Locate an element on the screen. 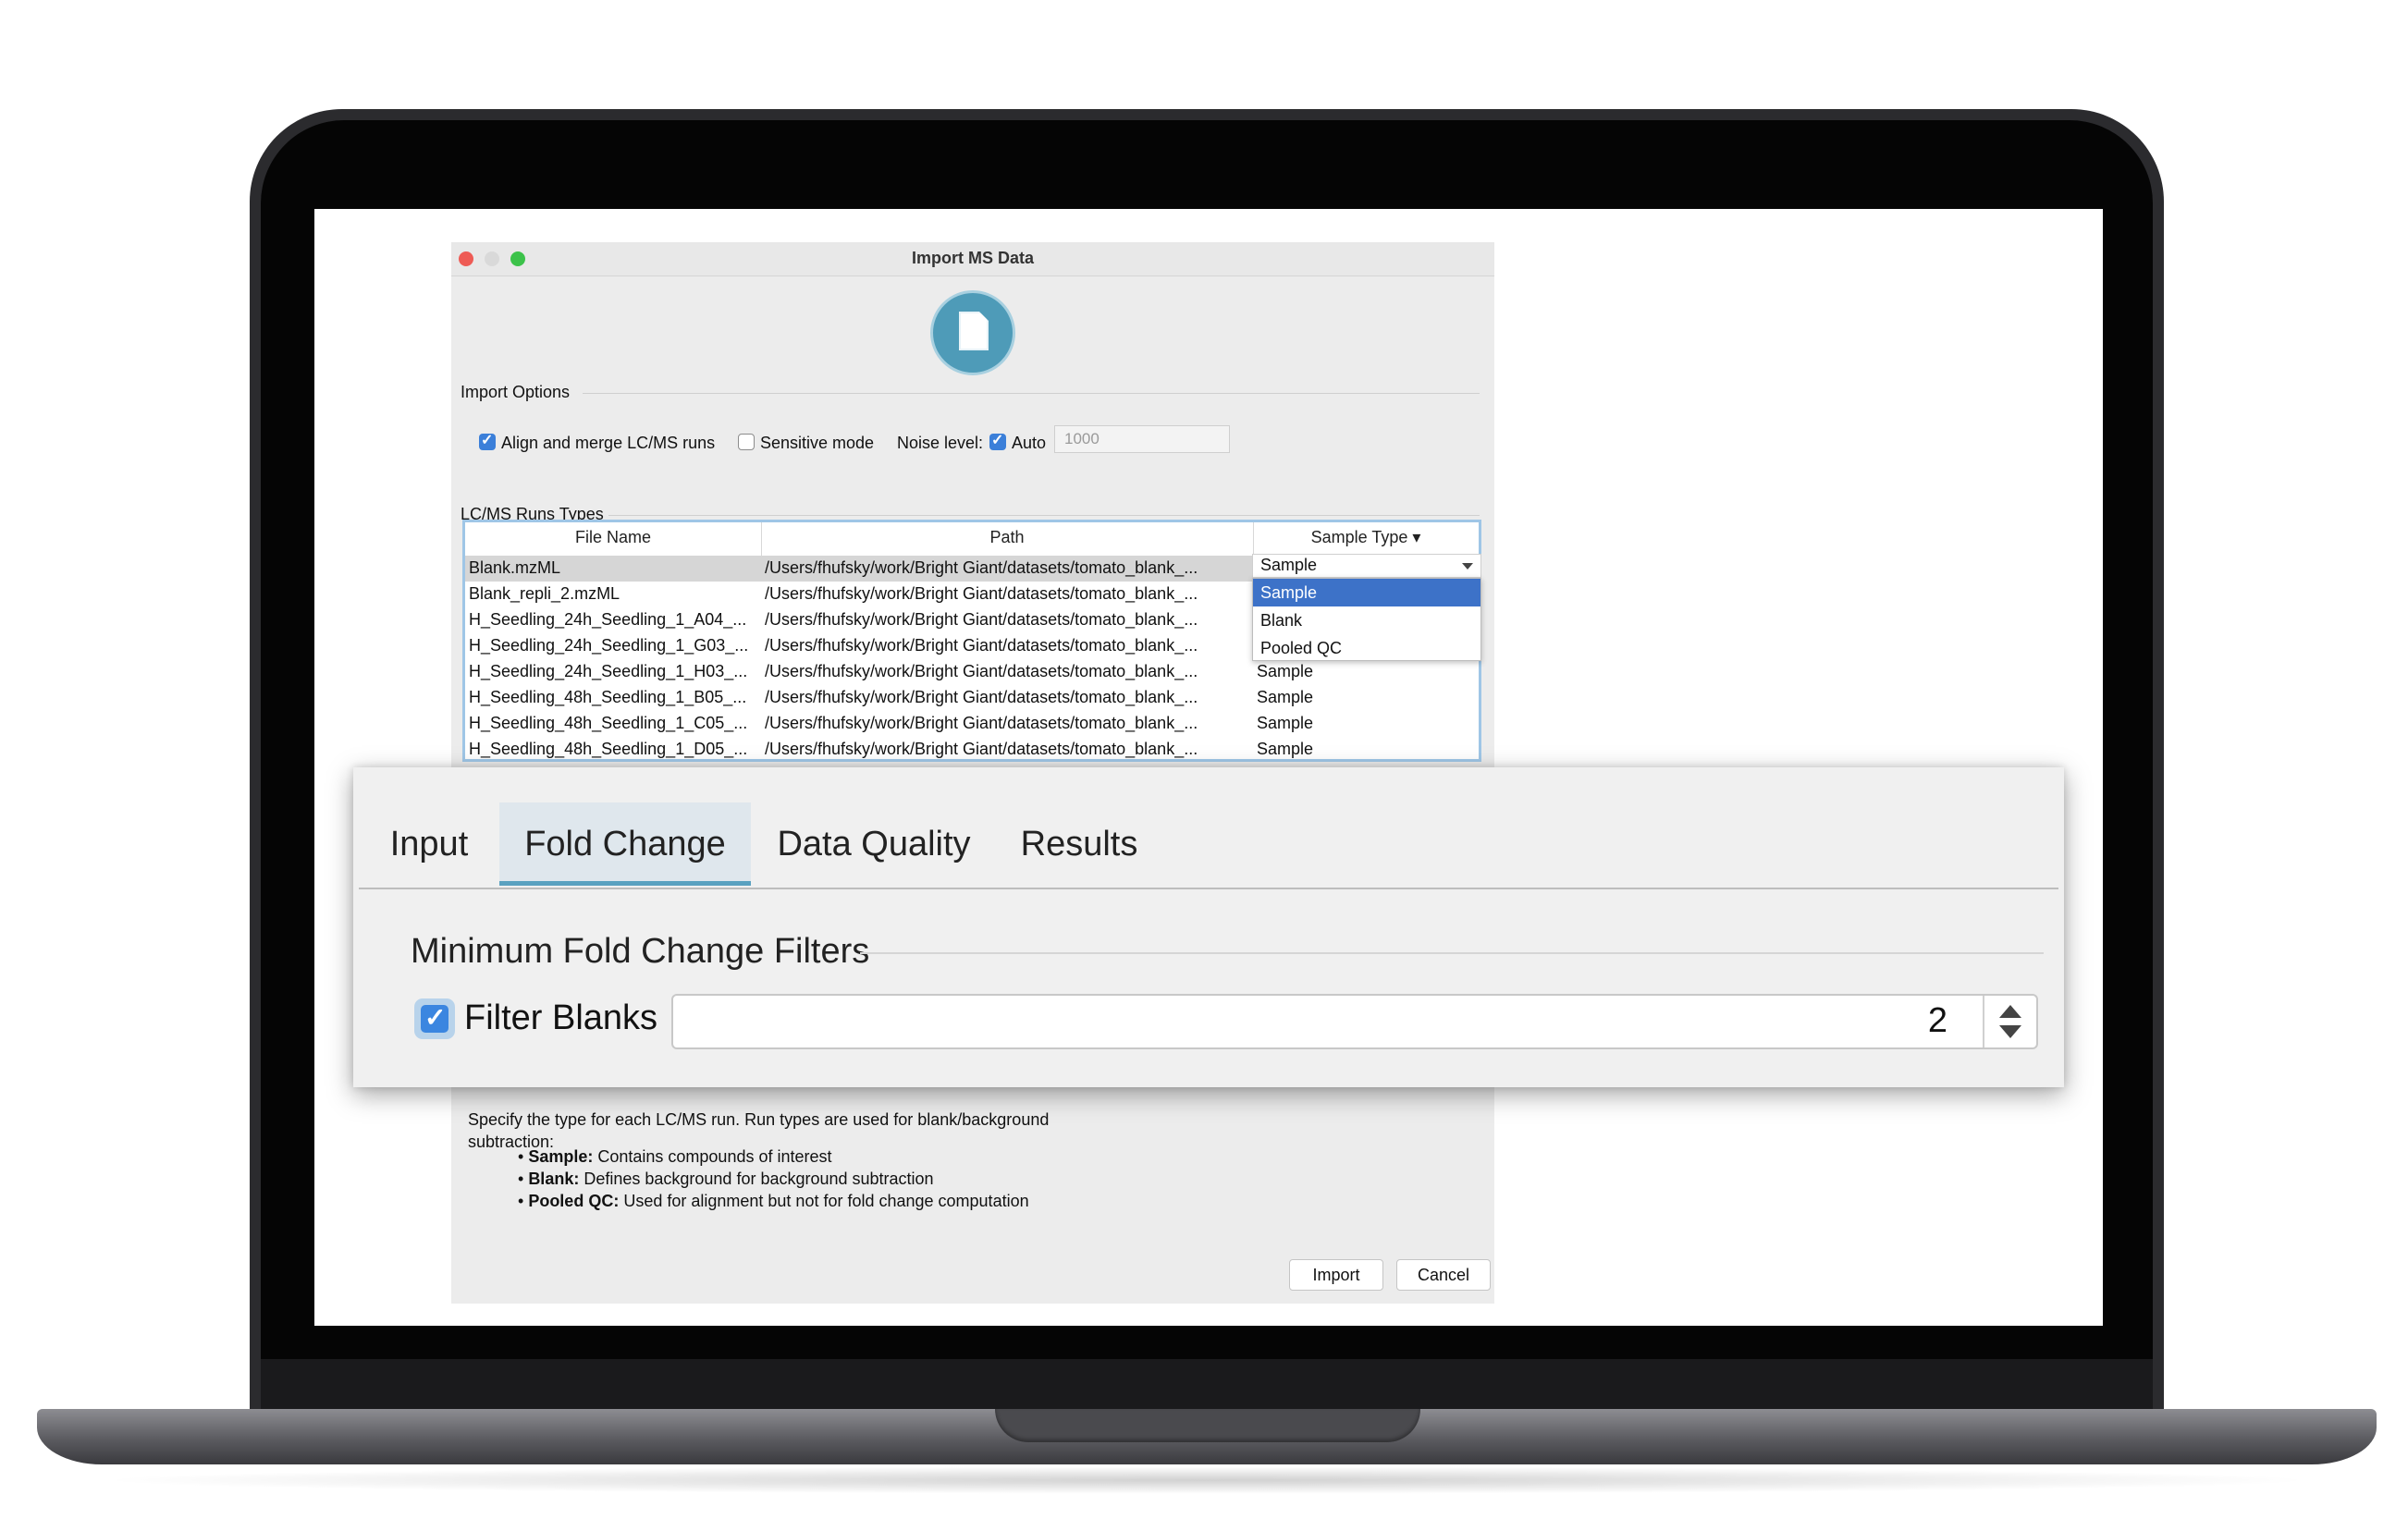 The image size is (2408, 1531). spinner-value: 2 is located at coordinates (1937, 1020).